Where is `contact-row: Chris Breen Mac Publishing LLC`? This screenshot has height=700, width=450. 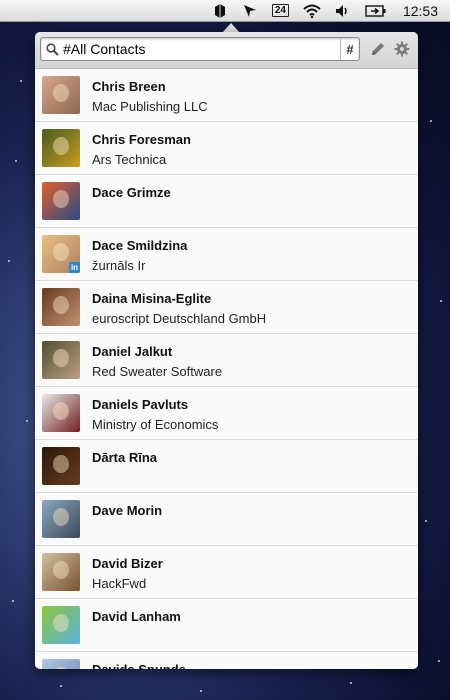 contact-row: Chris Breen Mac Publishing LLC is located at coordinates (226, 95).